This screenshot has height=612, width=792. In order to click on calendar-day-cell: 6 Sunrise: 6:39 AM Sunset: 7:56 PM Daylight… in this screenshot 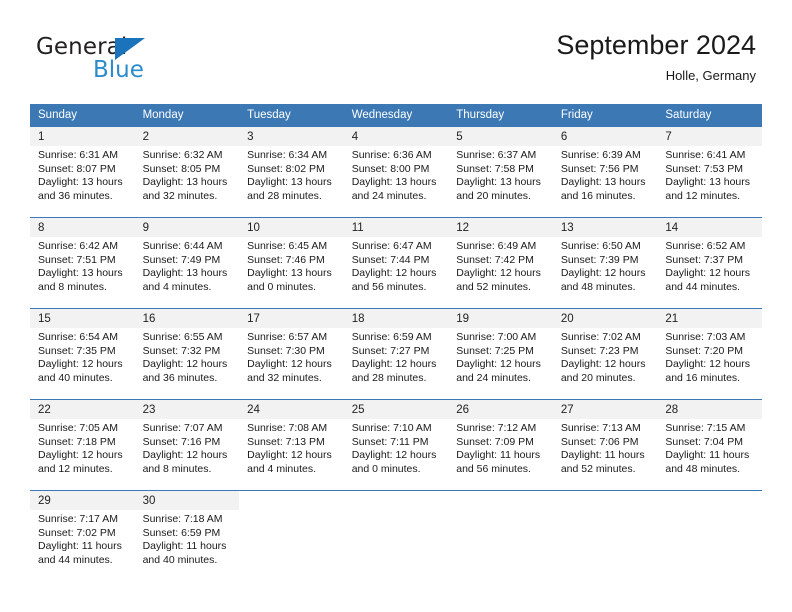, I will do `click(605, 172)`.